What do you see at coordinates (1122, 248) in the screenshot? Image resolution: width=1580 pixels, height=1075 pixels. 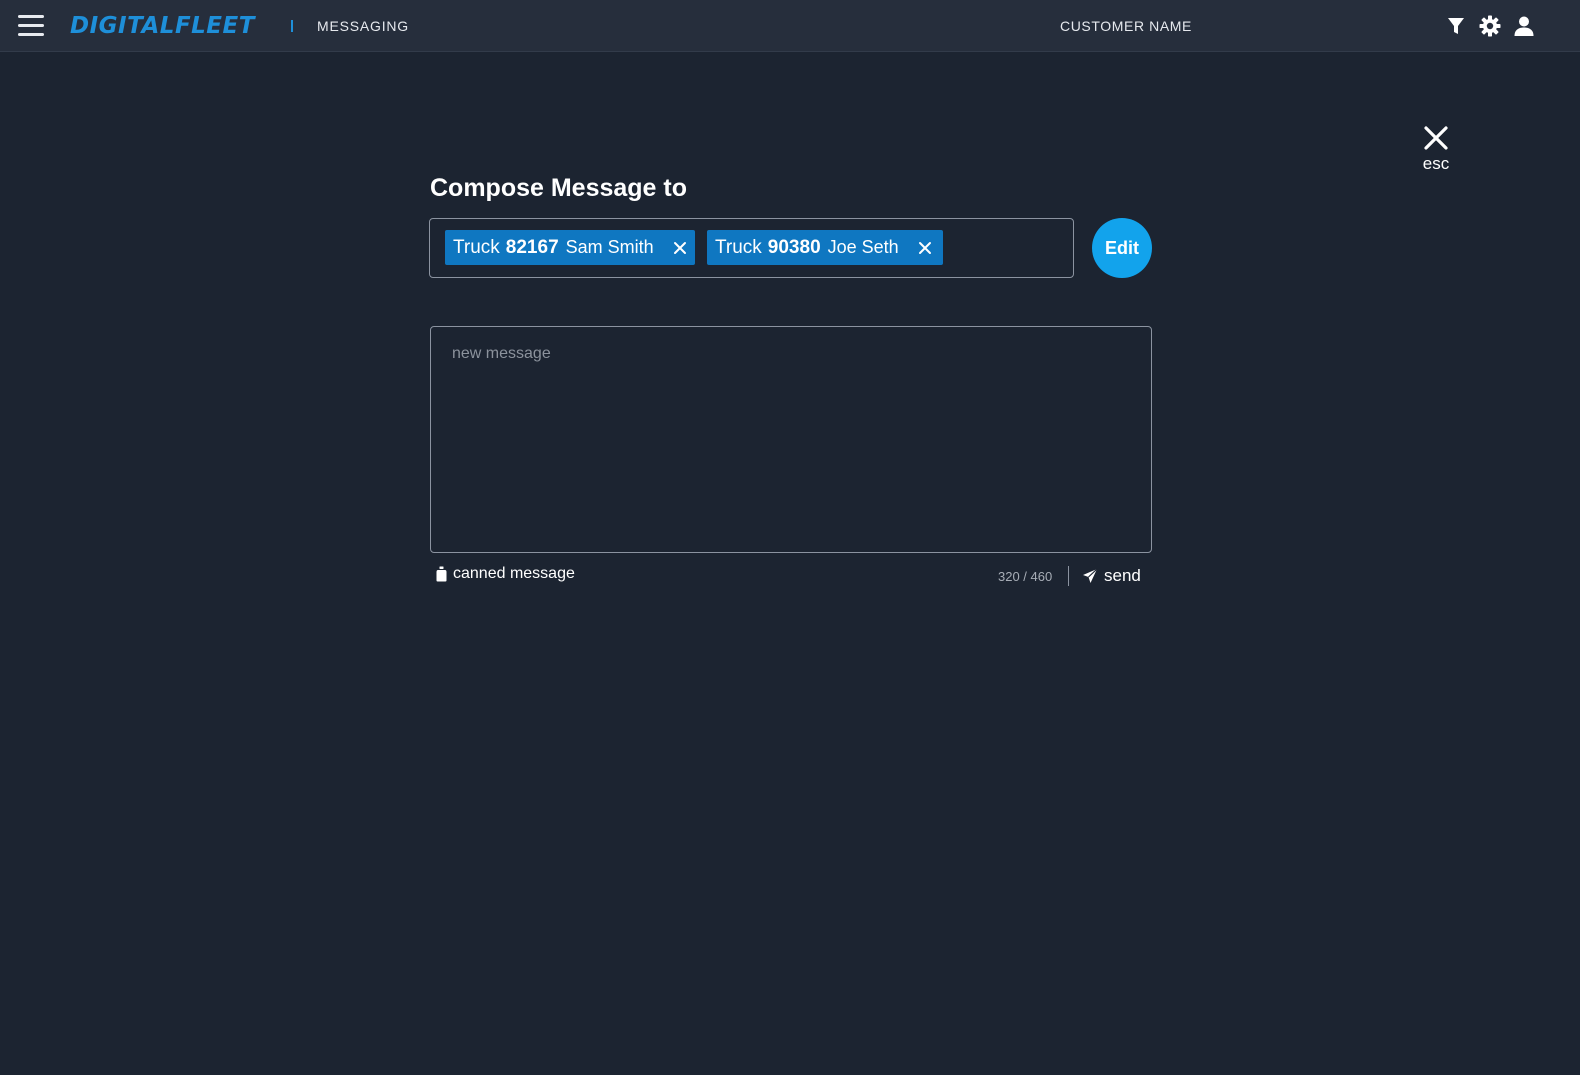 I see `edit-recipients-button: Edit` at bounding box center [1122, 248].